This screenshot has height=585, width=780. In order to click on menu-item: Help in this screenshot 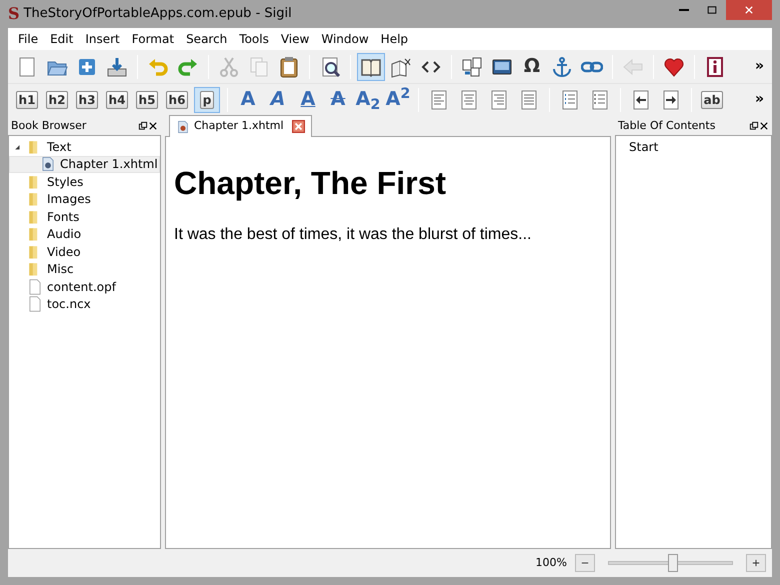, I will do `click(394, 39)`.